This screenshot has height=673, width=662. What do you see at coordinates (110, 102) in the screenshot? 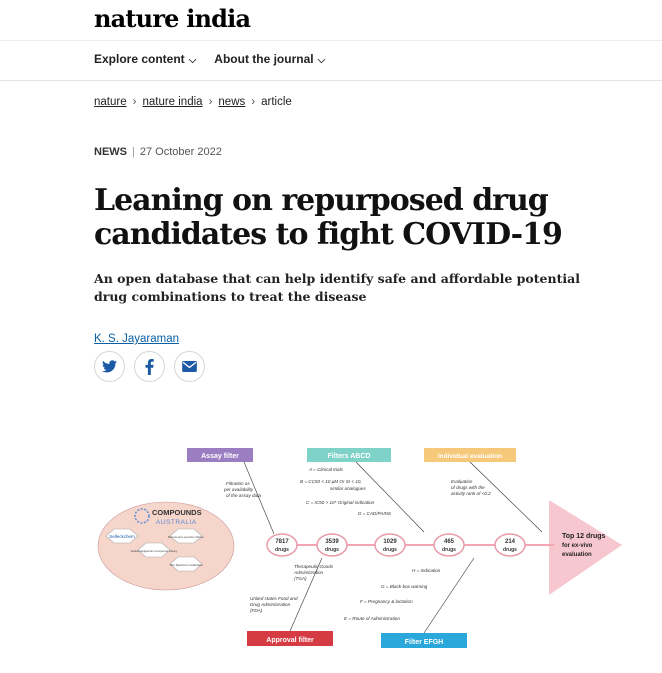
I see `breadcrumb-link-nature: nature` at bounding box center [110, 102].